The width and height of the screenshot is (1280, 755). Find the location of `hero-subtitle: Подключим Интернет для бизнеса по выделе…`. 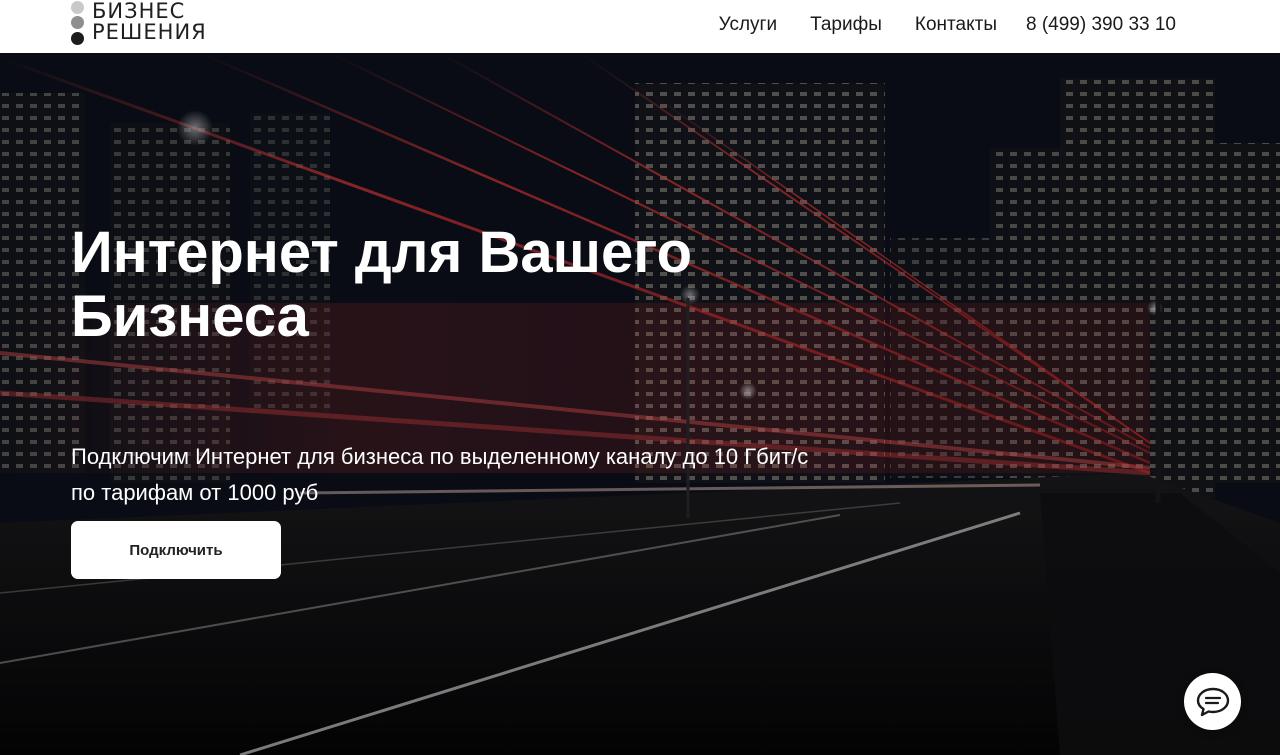

hero-subtitle: Подключим Интернет для бизнеса по выделе… is located at coordinates (440, 474).